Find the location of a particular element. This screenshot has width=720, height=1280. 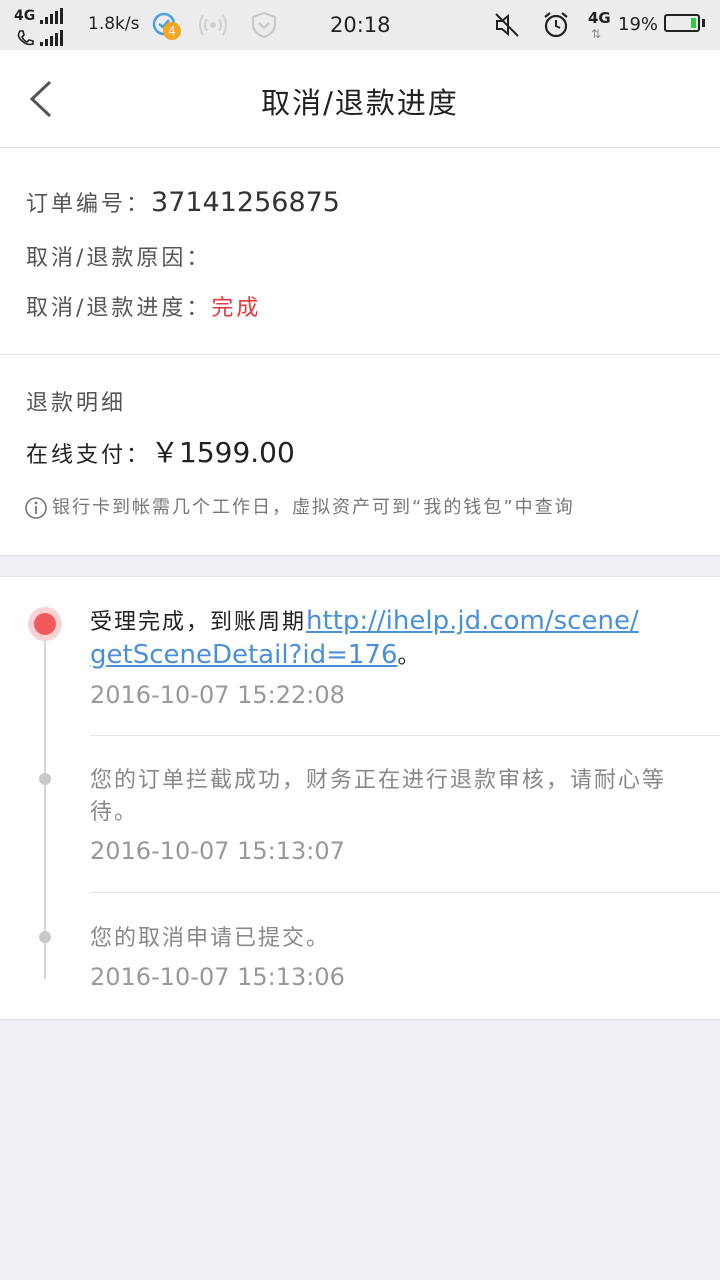

network-speed: 1.8k/s is located at coordinates (114, 24).